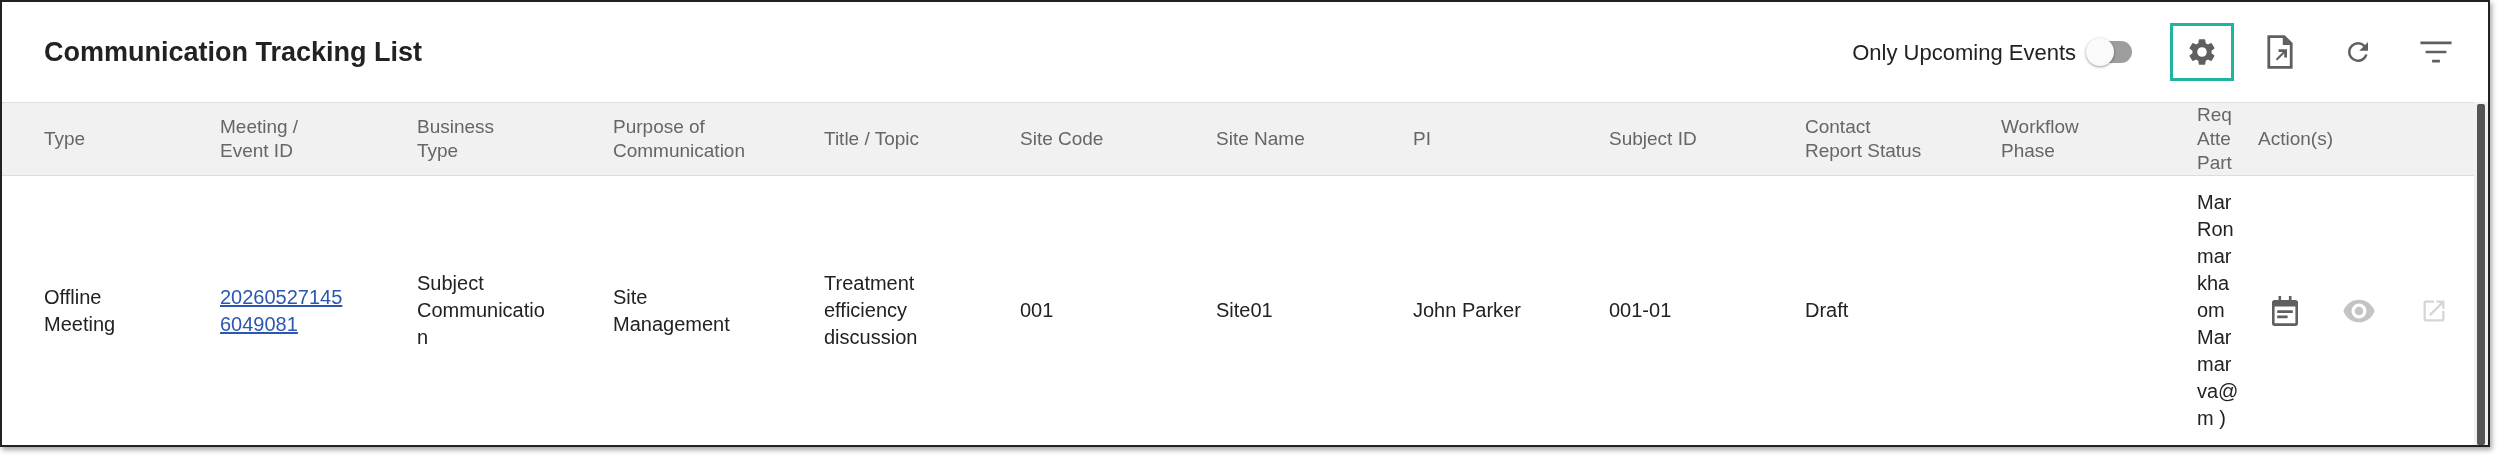 The height and width of the screenshot is (455, 2500). I want to click on column-header: Business Type, so click(456, 139).